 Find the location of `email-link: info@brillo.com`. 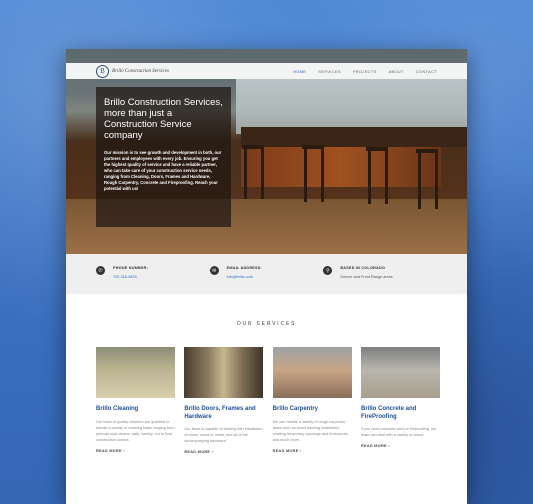

email-link: info@brillo.com is located at coordinates (244, 277).